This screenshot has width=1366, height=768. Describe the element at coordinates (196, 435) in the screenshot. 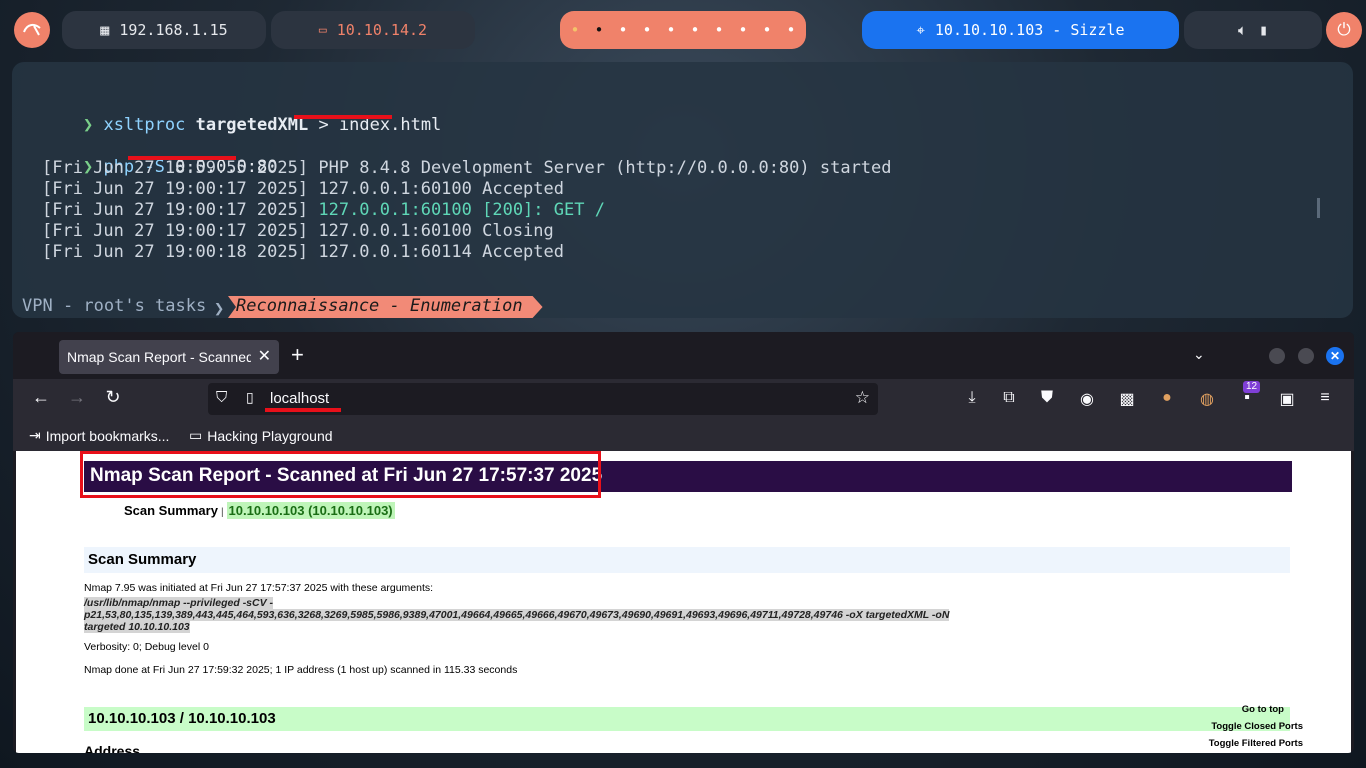

I see `folder-icon: ▭` at that location.